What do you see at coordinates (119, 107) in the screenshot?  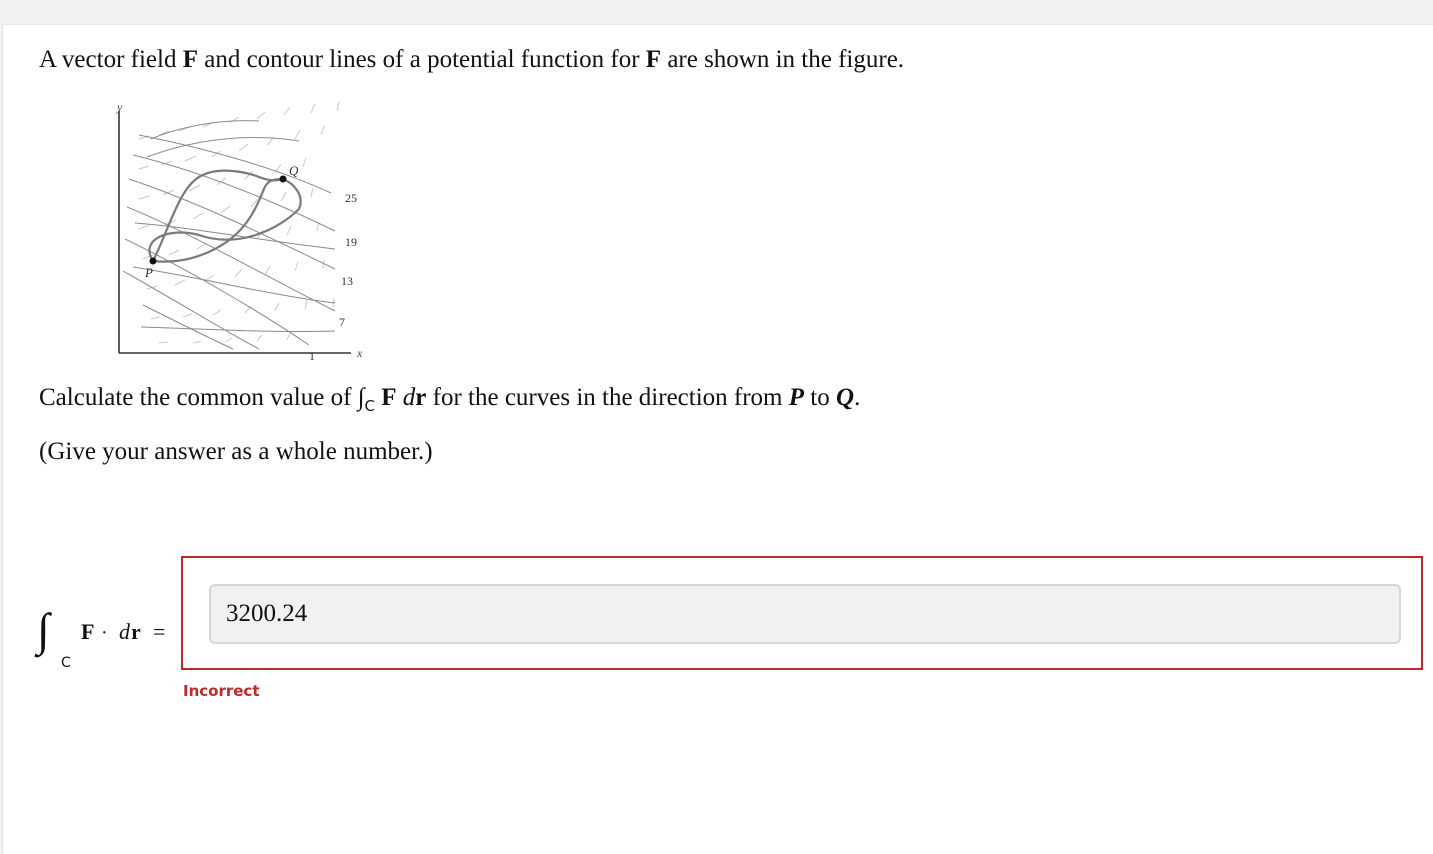 I see `y-axis-label: y` at bounding box center [119, 107].